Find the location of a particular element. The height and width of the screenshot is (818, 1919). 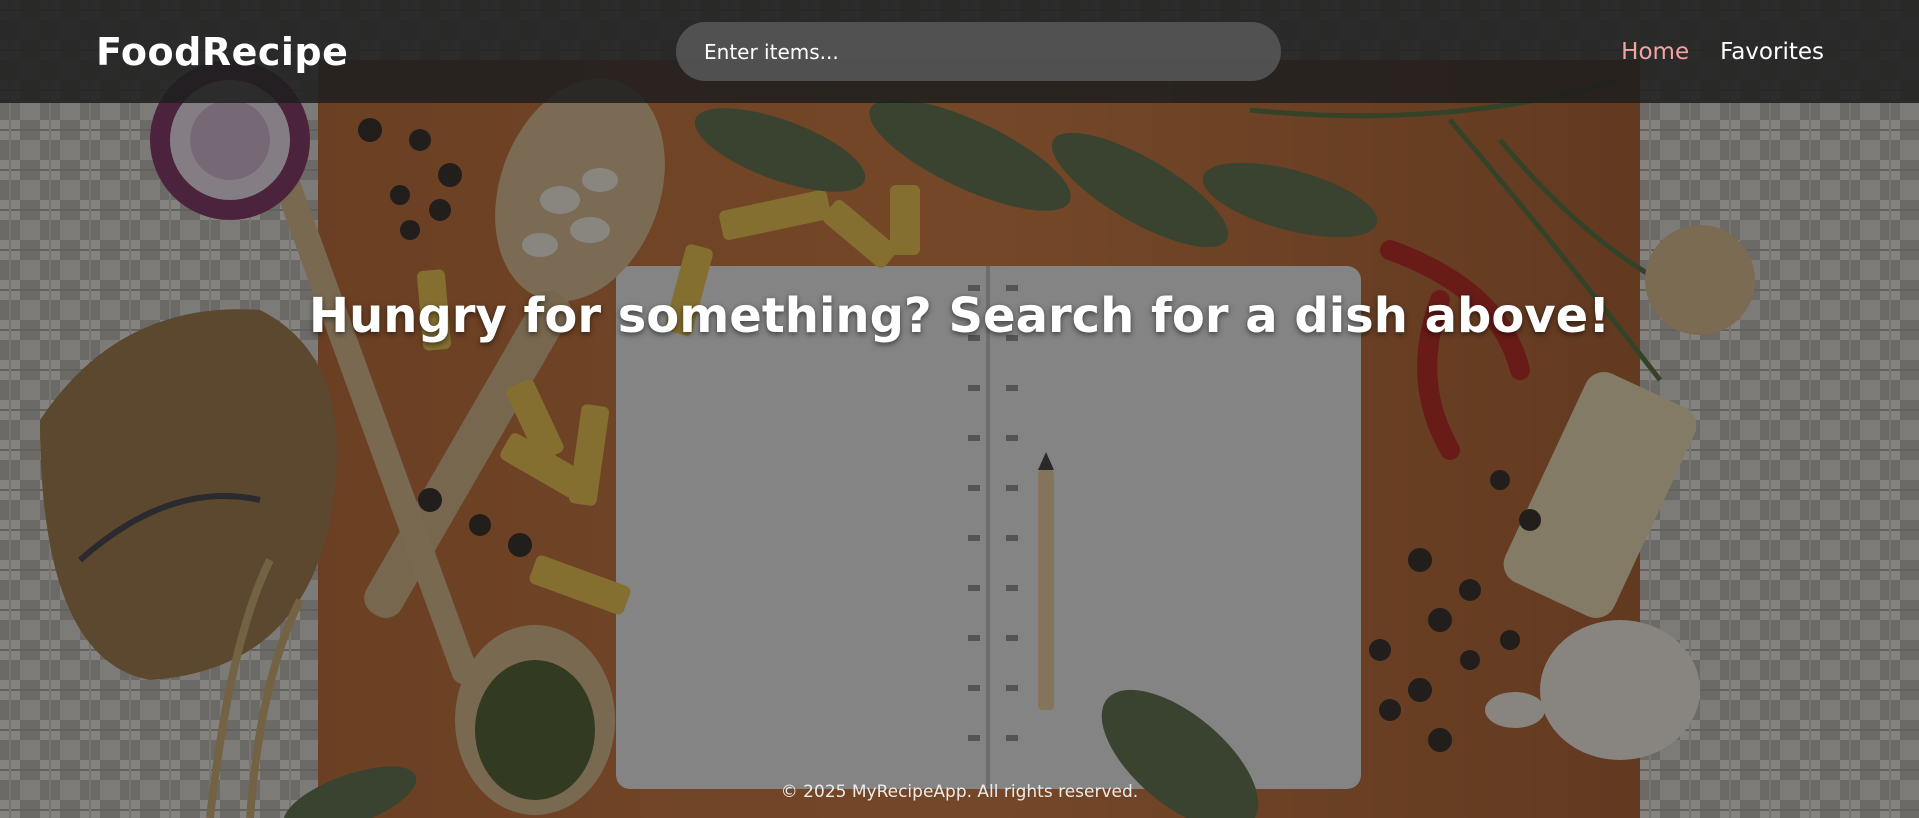

search-input is located at coordinates (978, 51).